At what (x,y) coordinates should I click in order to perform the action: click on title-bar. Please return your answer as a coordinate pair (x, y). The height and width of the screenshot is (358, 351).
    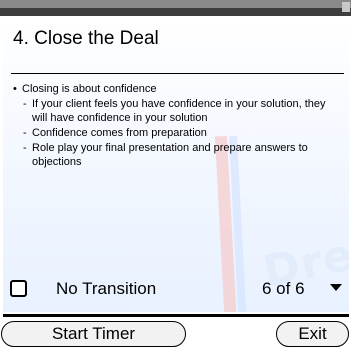
    Looking at the image, I should click on (175, 8).